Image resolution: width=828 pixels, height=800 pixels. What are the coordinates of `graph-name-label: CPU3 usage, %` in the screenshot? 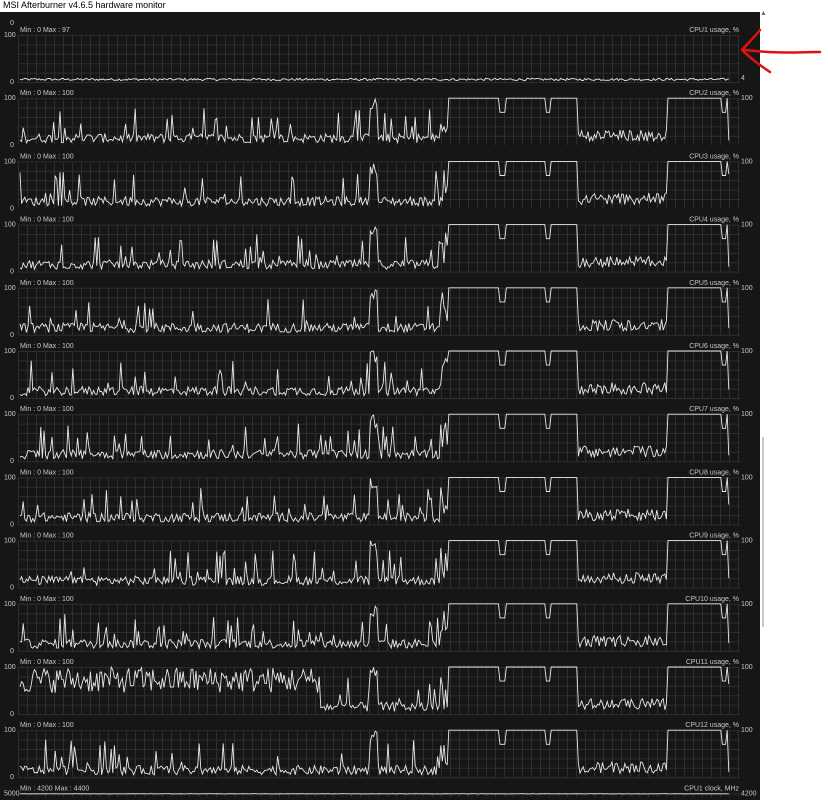 It's located at (714, 156).